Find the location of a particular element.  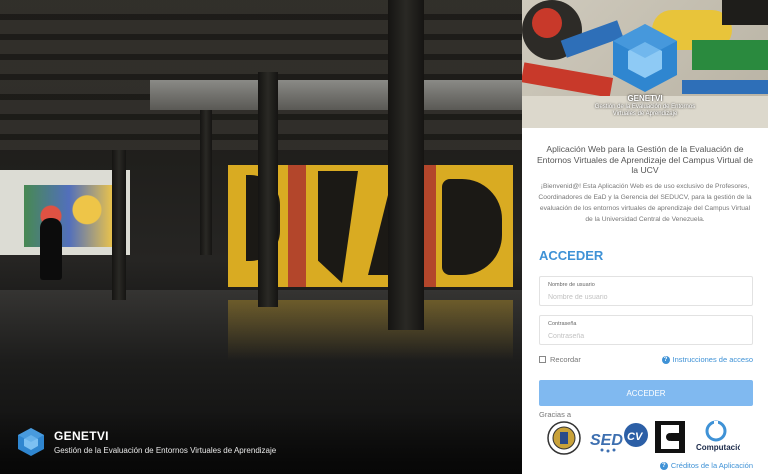

remember-me: Recordar is located at coordinates (560, 359).